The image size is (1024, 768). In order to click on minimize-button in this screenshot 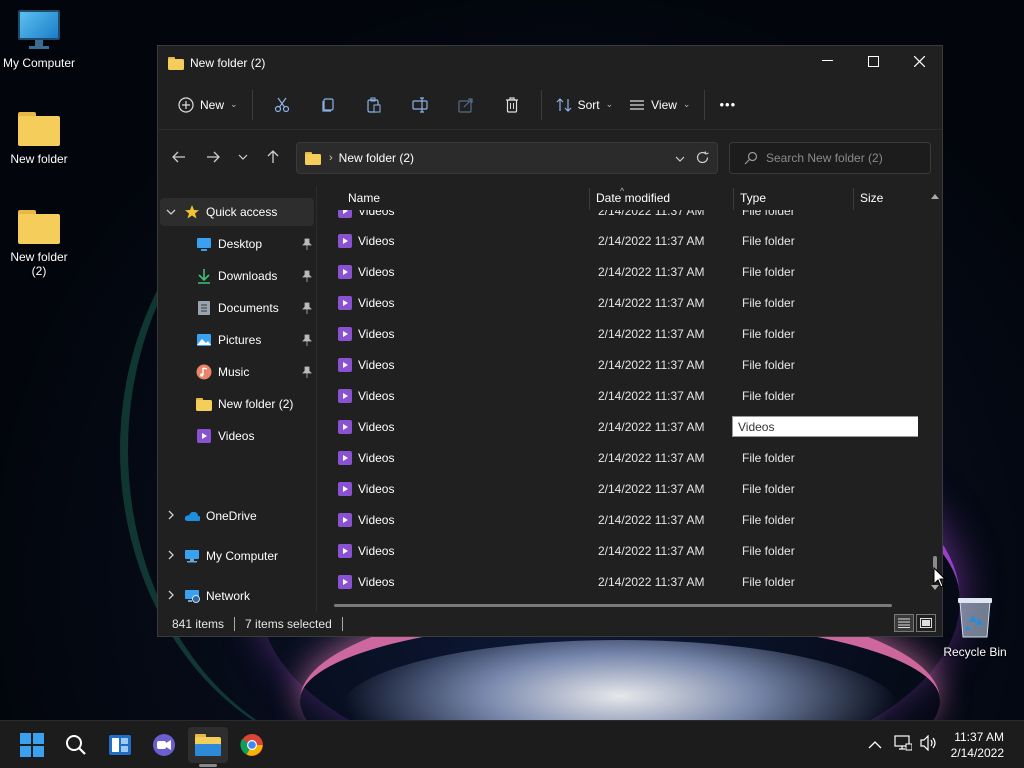, I will do `click(827, 61)`.